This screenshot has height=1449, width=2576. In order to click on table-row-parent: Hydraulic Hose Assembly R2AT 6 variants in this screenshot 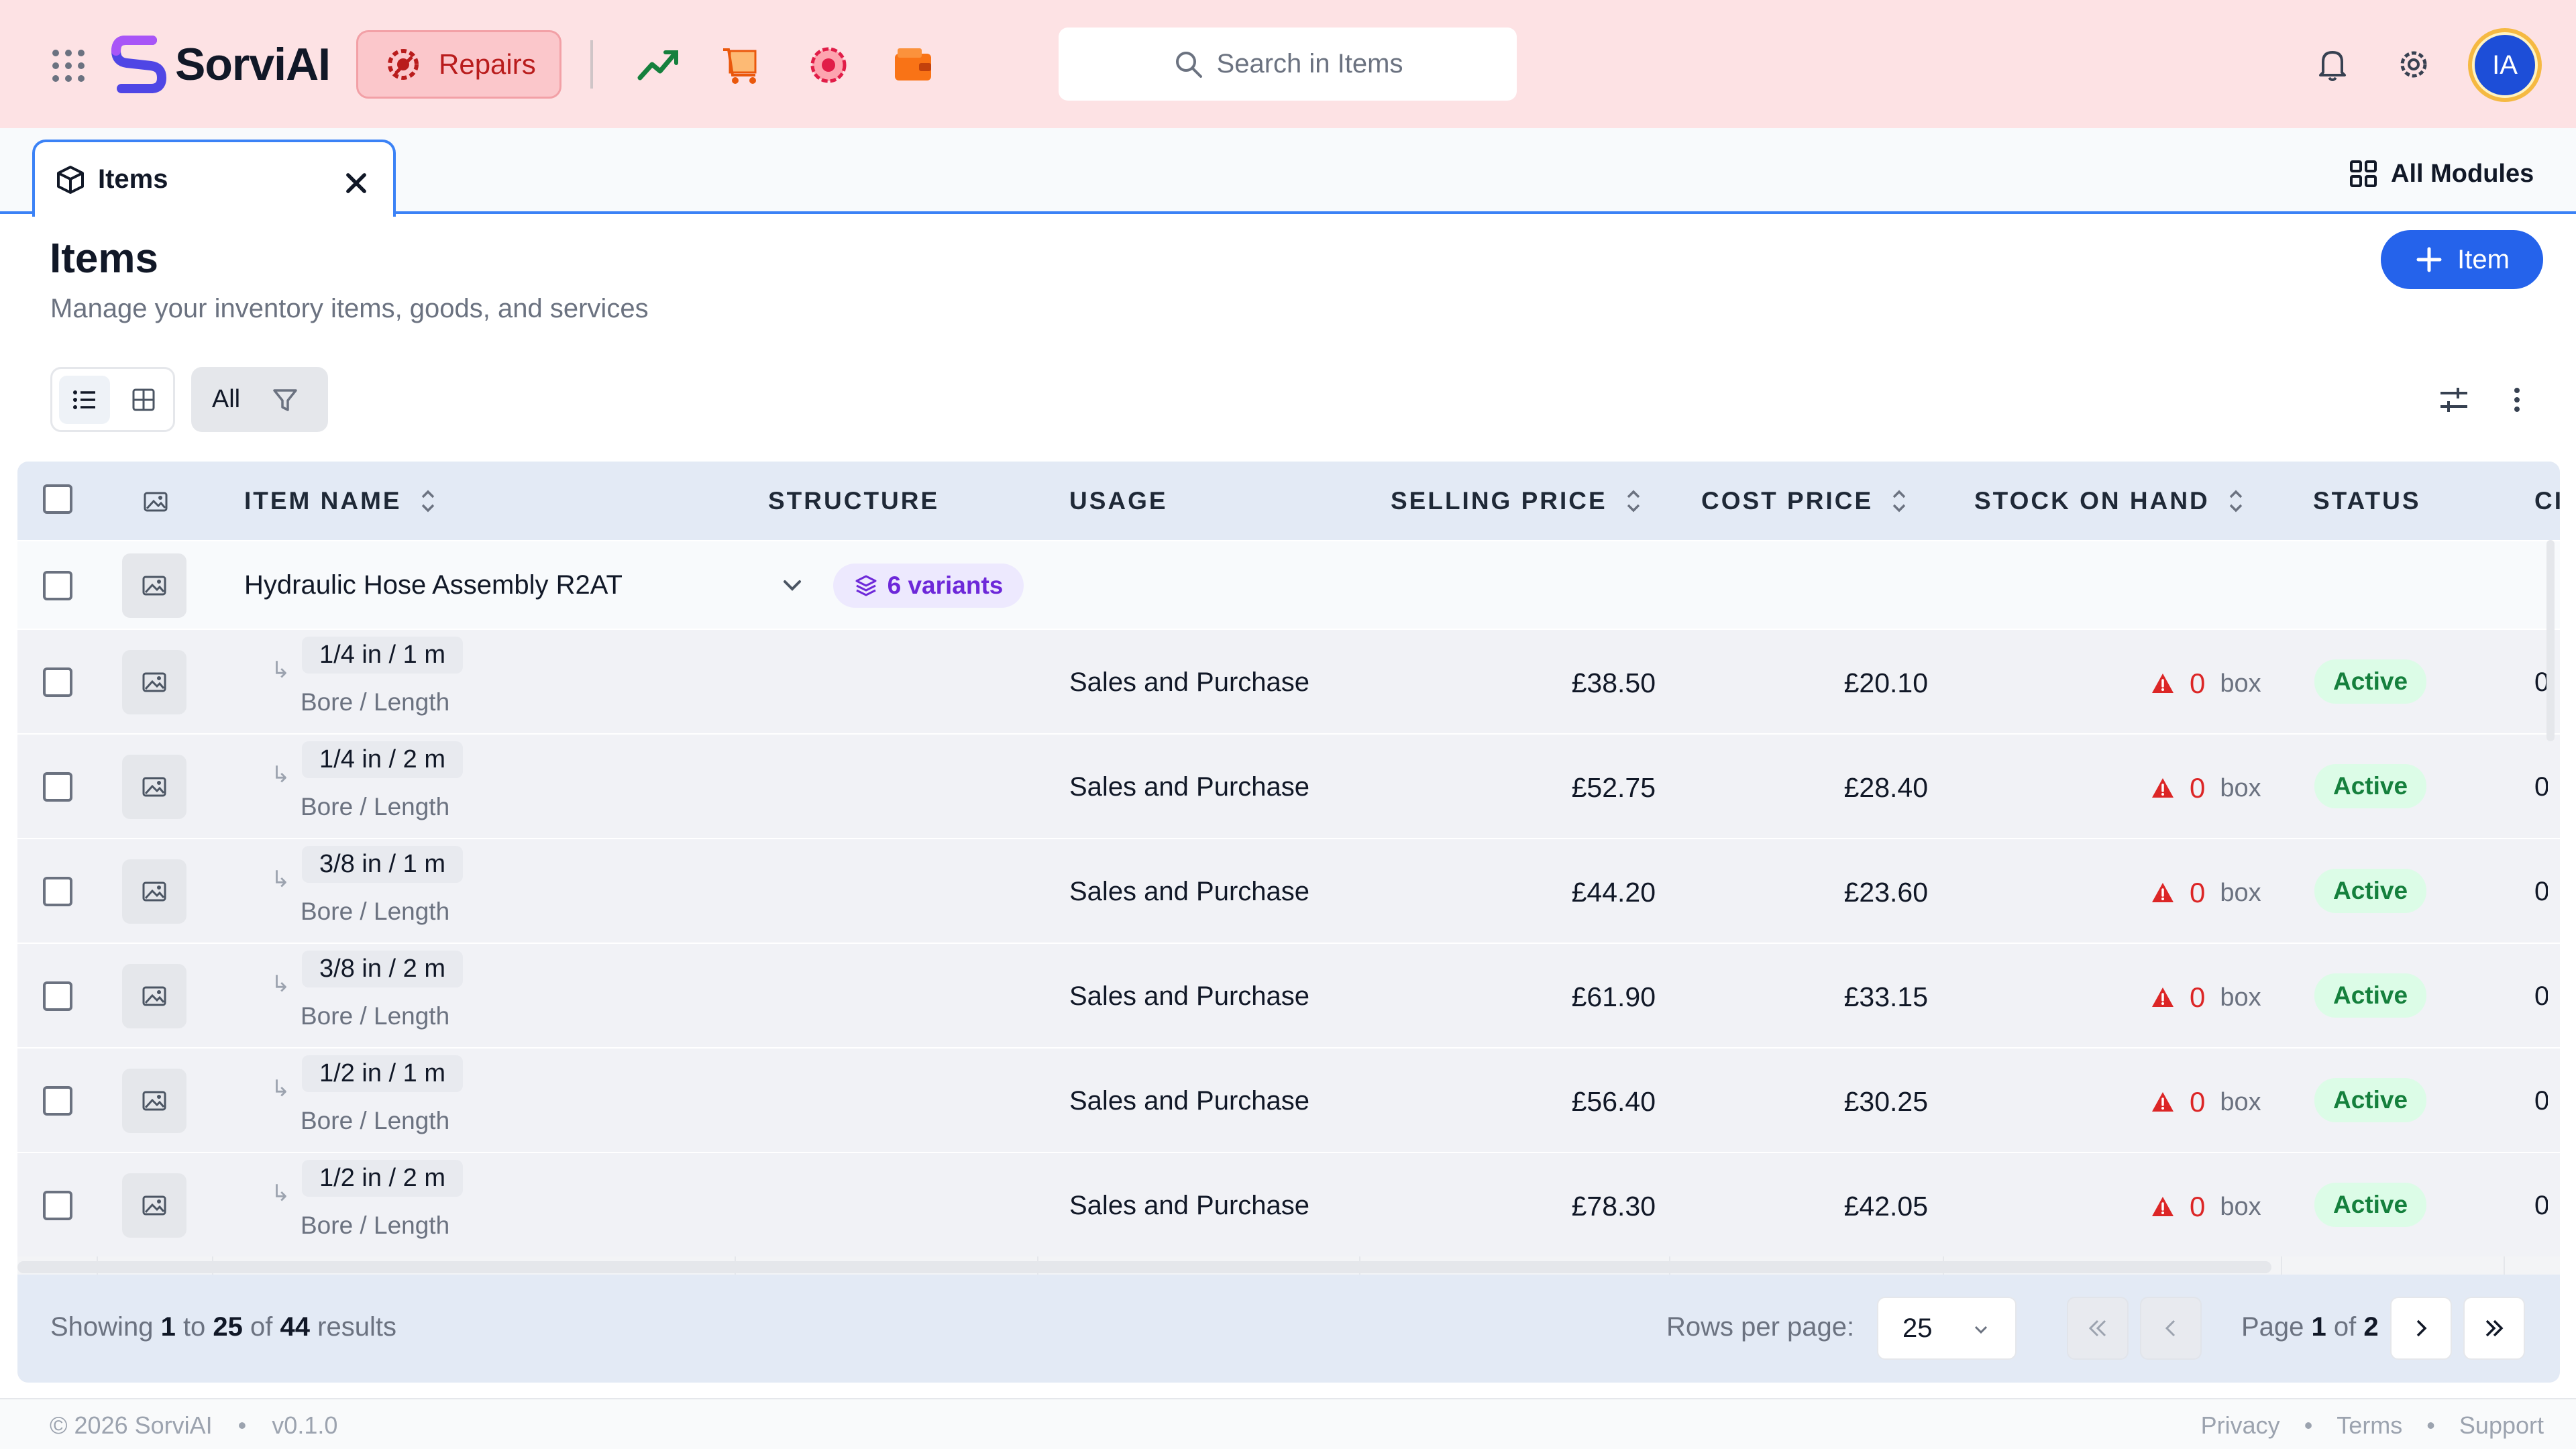, I will do `click(1288, 584)`.